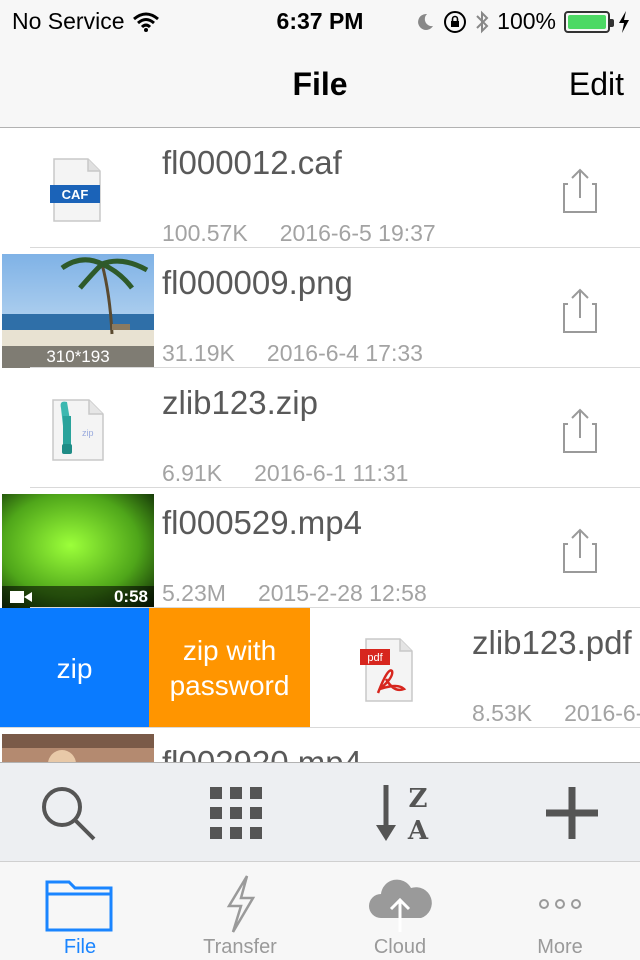 The image size is (640, 960). What do you see at coordinates (80, 947) in the screenshot?
I see `tab-label: File` at bounding box center [80, 947].